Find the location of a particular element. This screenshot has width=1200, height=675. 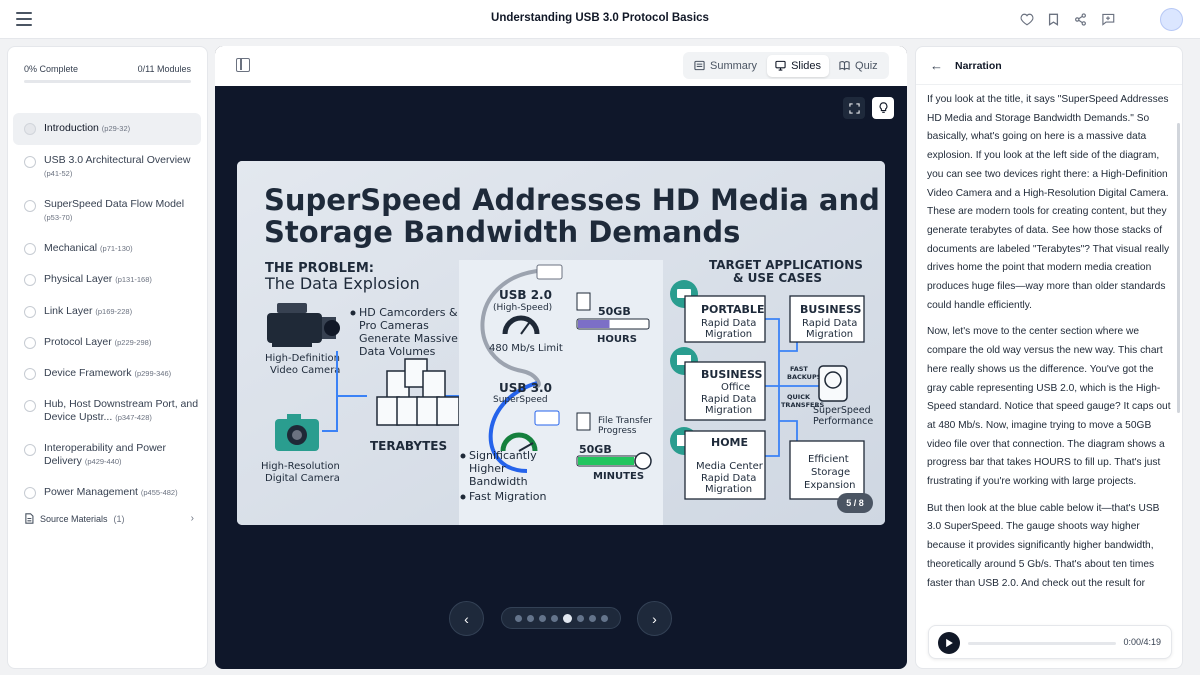

module-item-data-flow-model: SuperSpeed Data Flow Model (p53-70) is located at coordinates (107, 211).